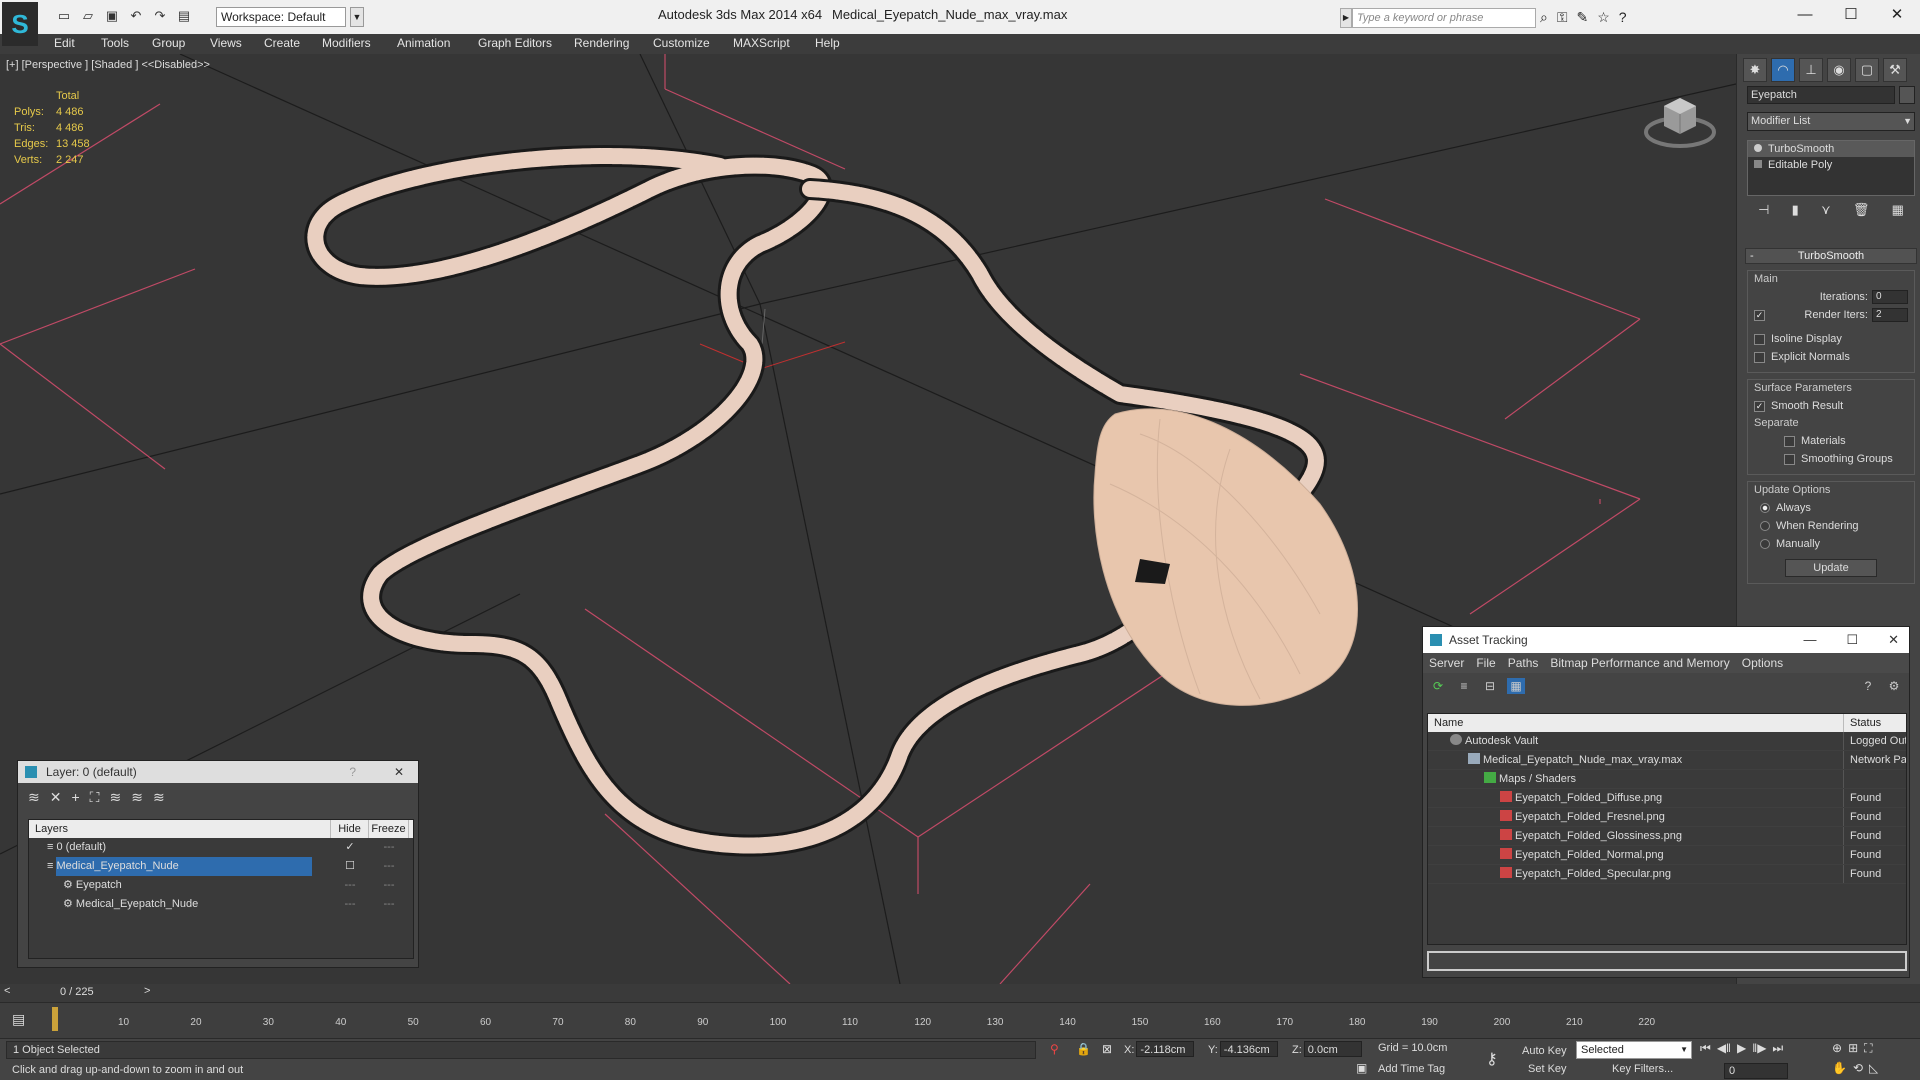 This screenshot has height=1080, width=1920. I want to click on communication-icon: ✎, so click(1583, 17).